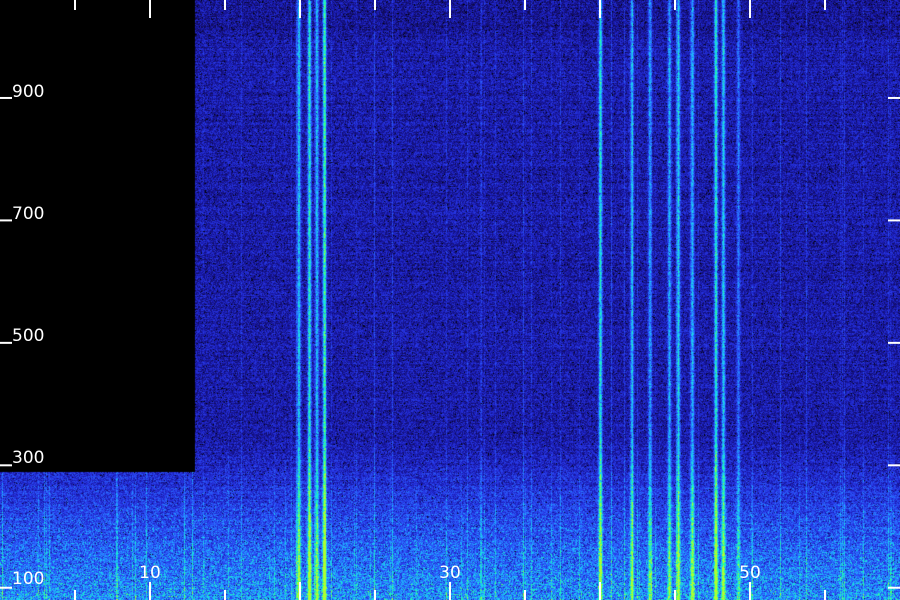 Image resolution: width=900 pixels, height=600 pixels. What do you see at coordinates (150, 573) in the screenshot?
I see `x-tick-label-10: 10` at bounding box center [150, 573].